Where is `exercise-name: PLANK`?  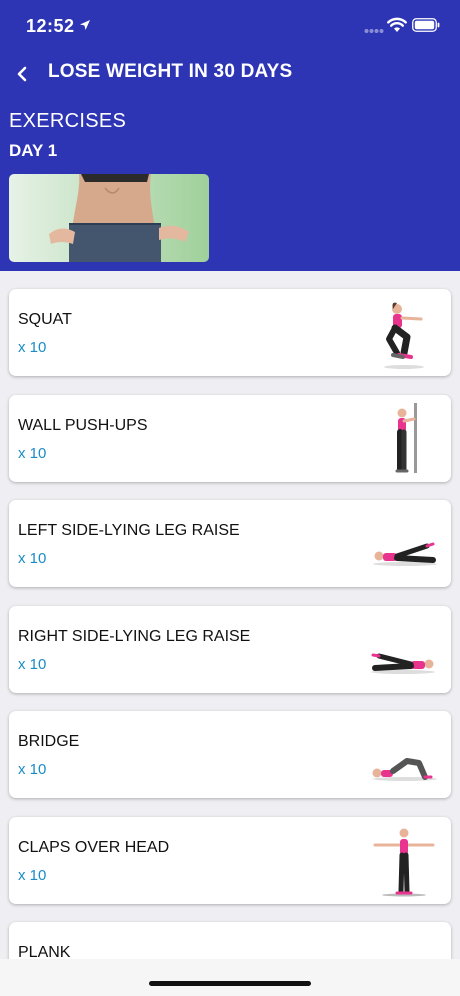 exercise-name: PLANK is located at coordinates (44, 951).